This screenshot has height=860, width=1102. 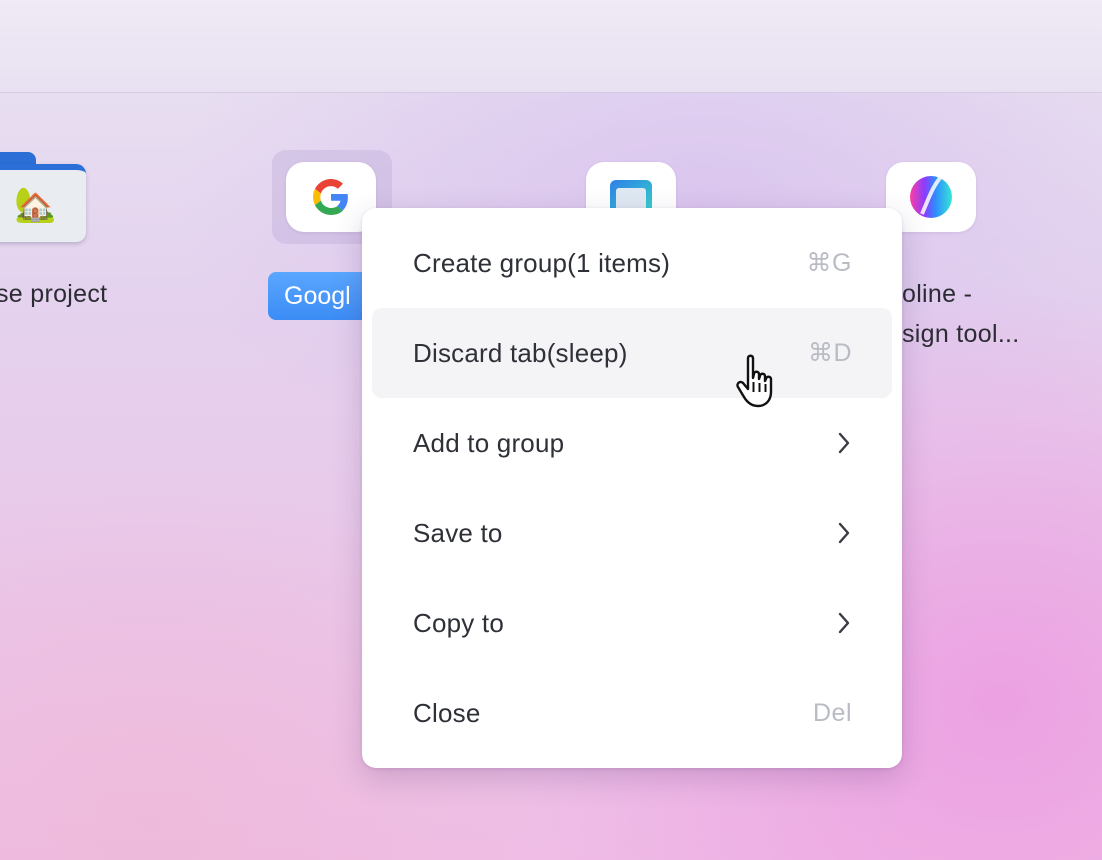 What do you see at coordinates (53, 294) in the screenshot?
I see `tile-label-project: se project` at bounding box center [53, 294].